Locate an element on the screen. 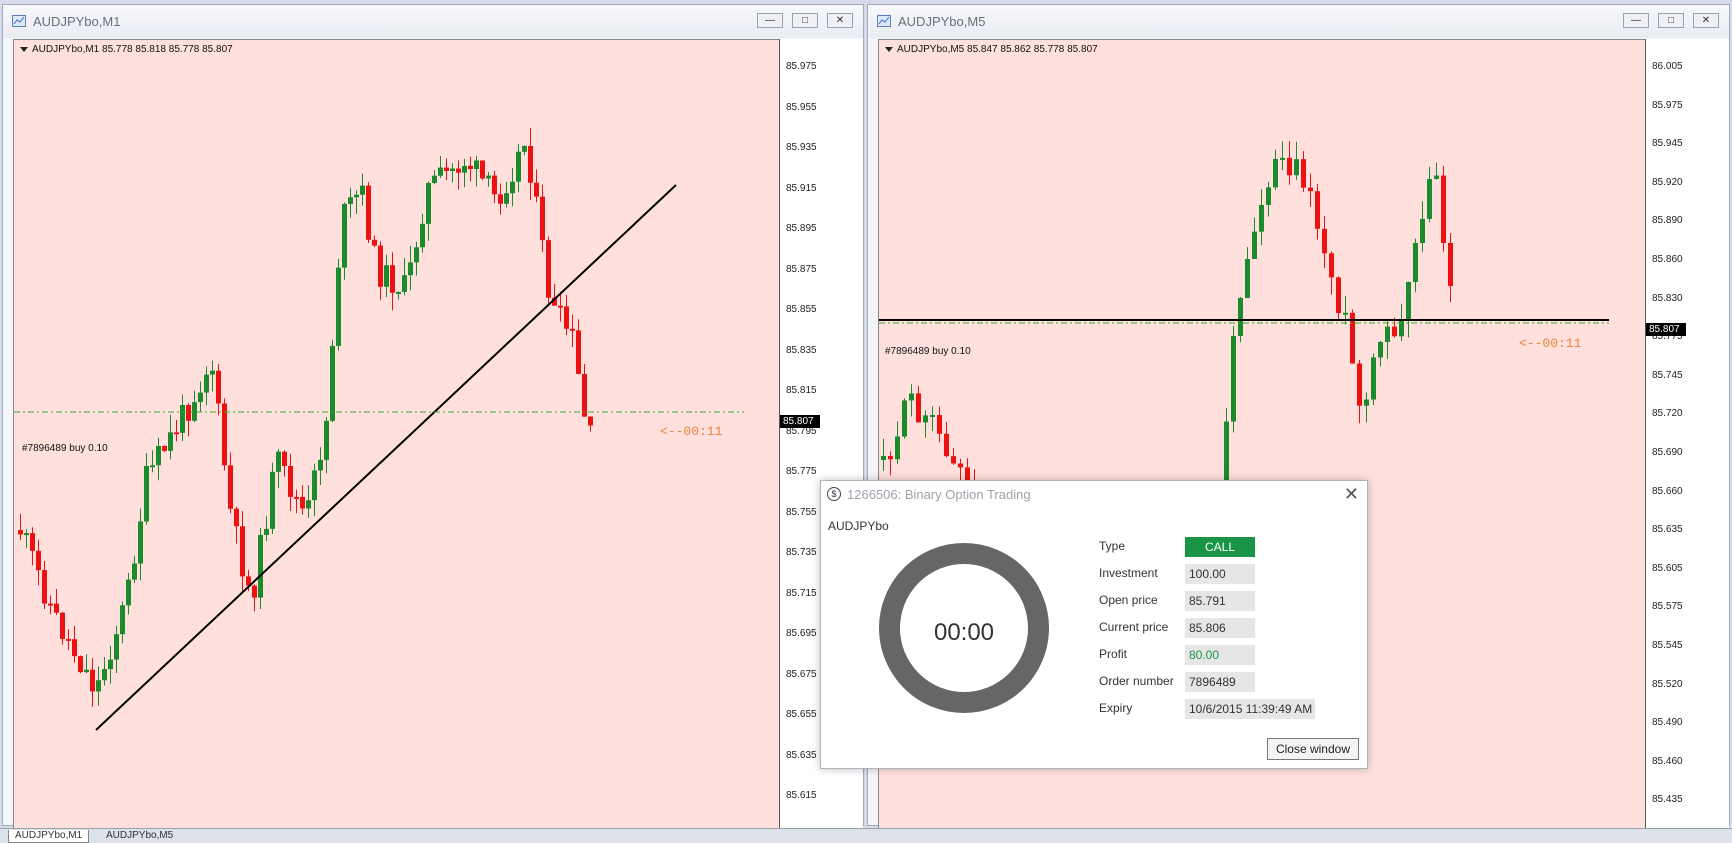 The height and width of the screenshot is (843, 1732). price-tick-label: 85.695 is located at coordinates (801, 633).